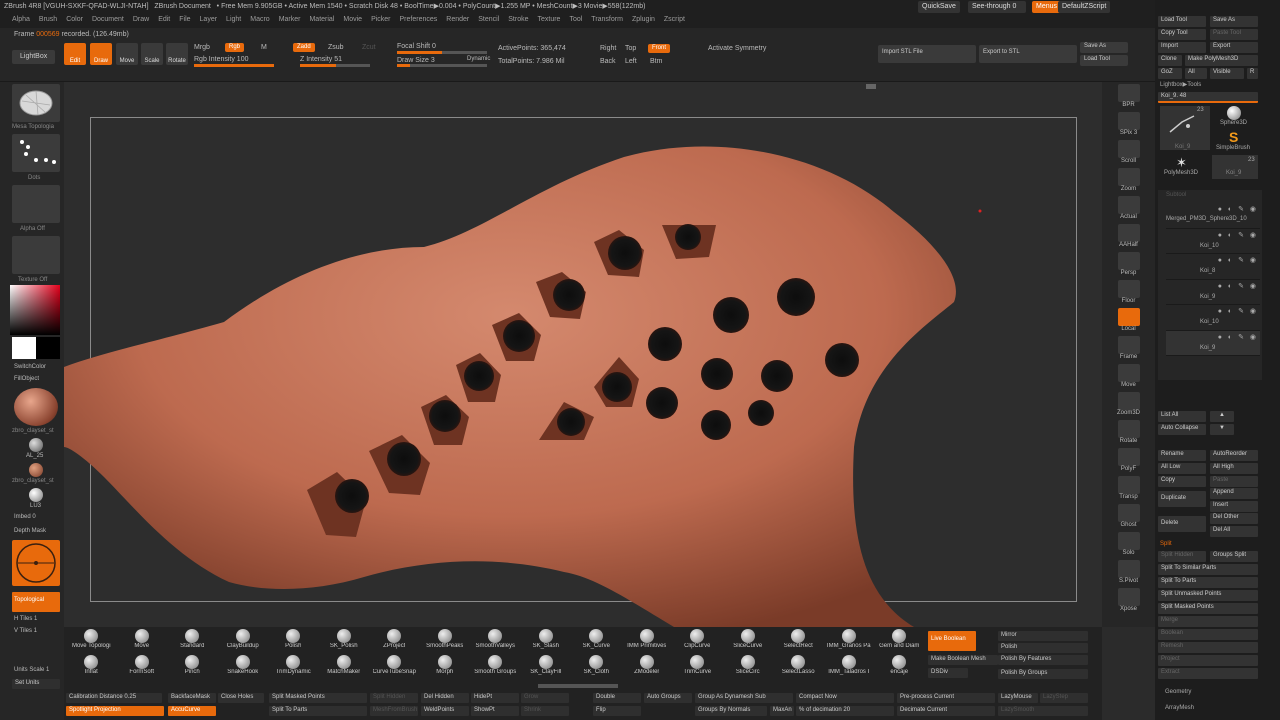  What do you see at coordinates (1043, 648) in the screenshot?
I see `polish-slider: Polish` at bounding box center [1043, 648].